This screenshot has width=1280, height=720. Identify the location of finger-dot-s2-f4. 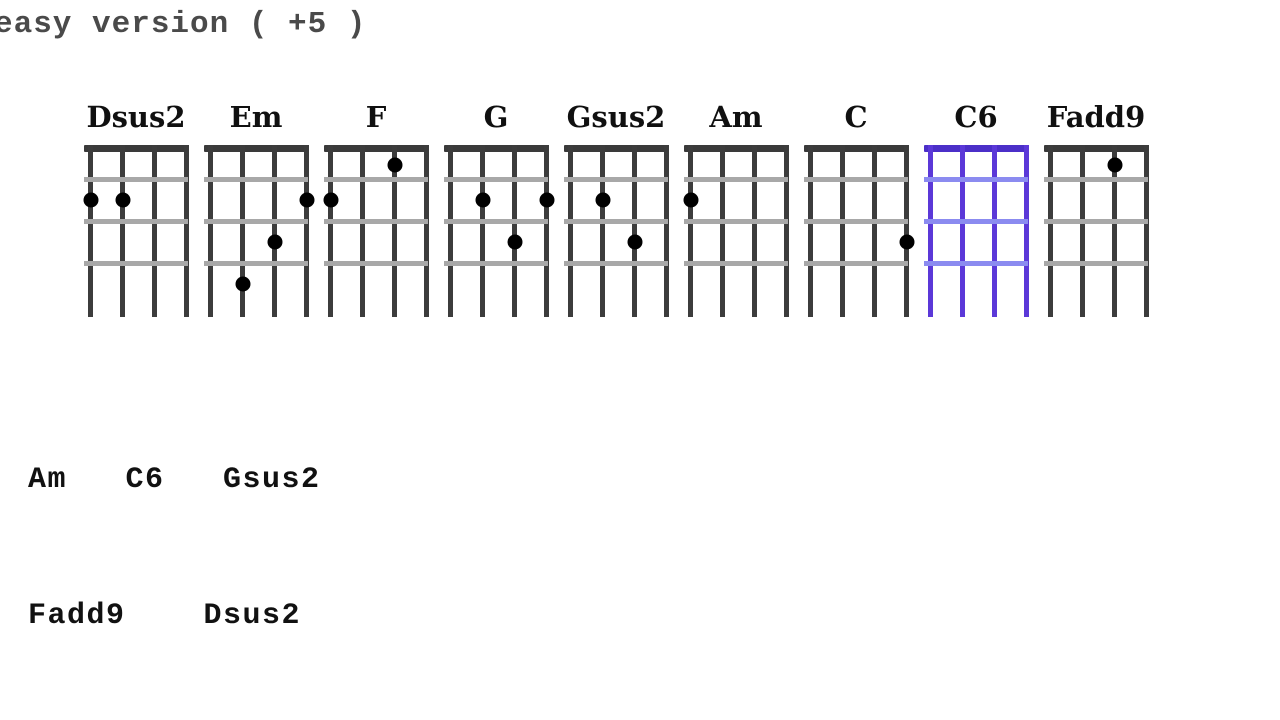
(243, 284).